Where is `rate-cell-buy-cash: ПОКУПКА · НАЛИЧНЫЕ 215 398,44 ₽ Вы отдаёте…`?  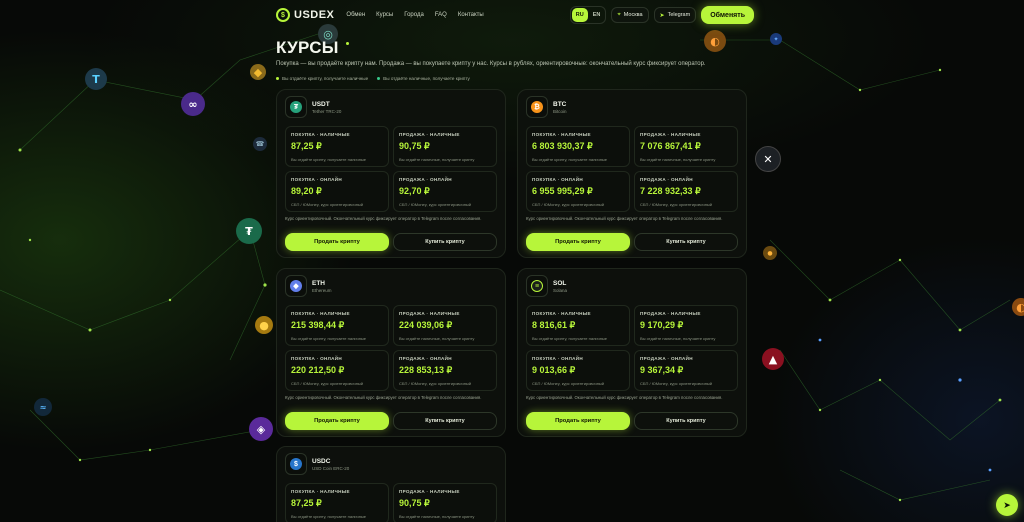
rate-cell-buy-cash: ПОКУПКА · НАЛИЧНЫЕ 215 398,44 ₽ Вы отдаёте… is located at coordinates (337, 325).